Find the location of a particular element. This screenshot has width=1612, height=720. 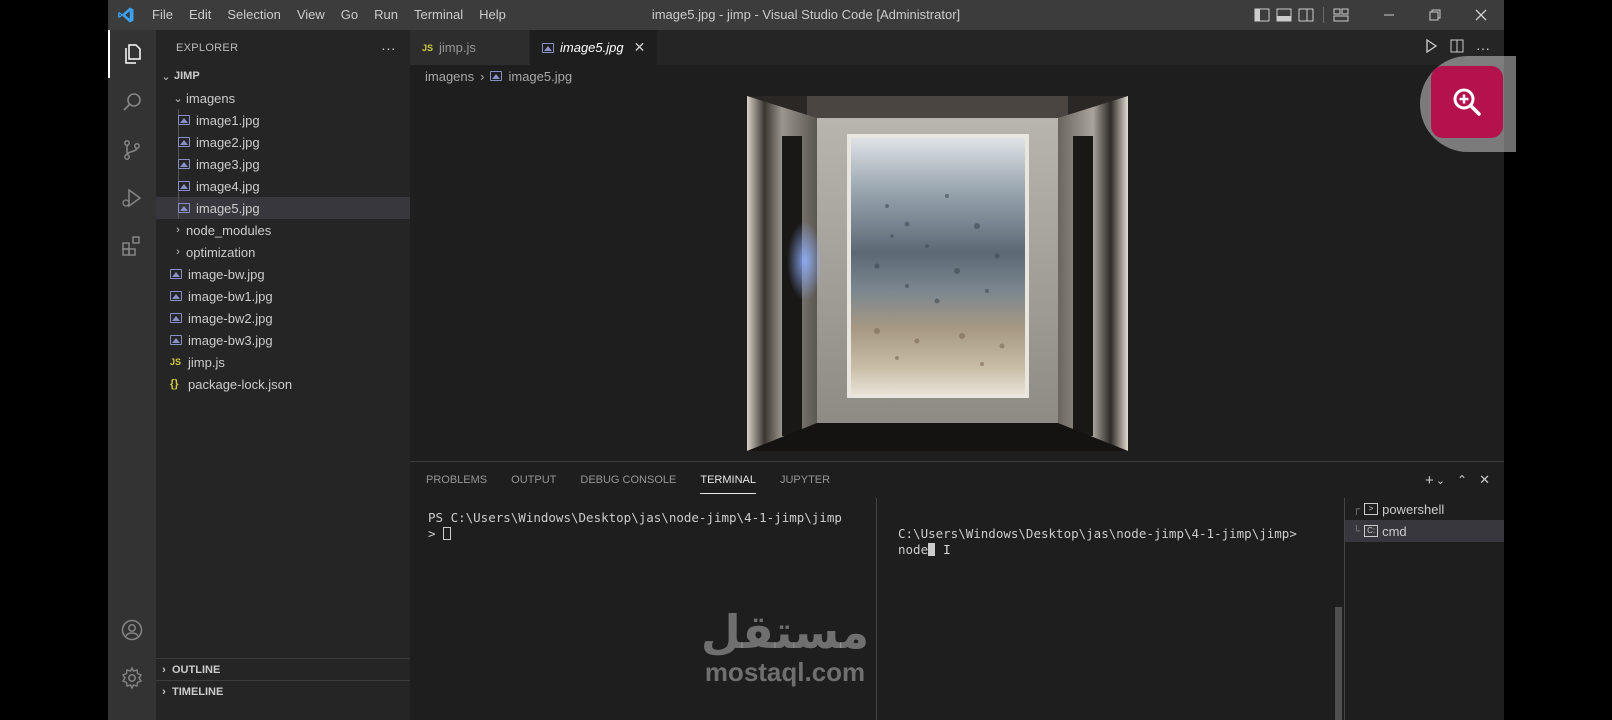

cmd-icon: C: is located at coordinates (1371, 531).